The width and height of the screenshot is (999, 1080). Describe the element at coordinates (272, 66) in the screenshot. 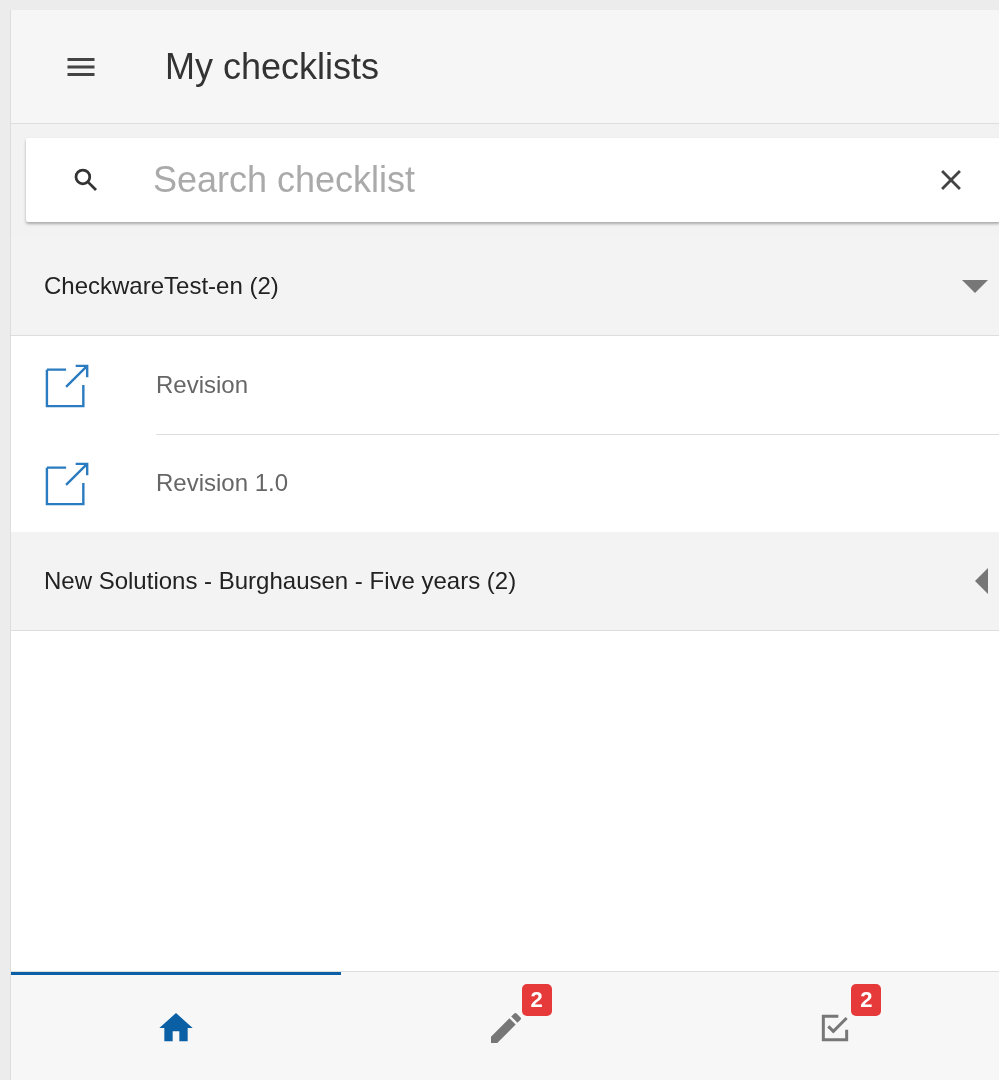

I see `screen-title: My checklists` at that location.